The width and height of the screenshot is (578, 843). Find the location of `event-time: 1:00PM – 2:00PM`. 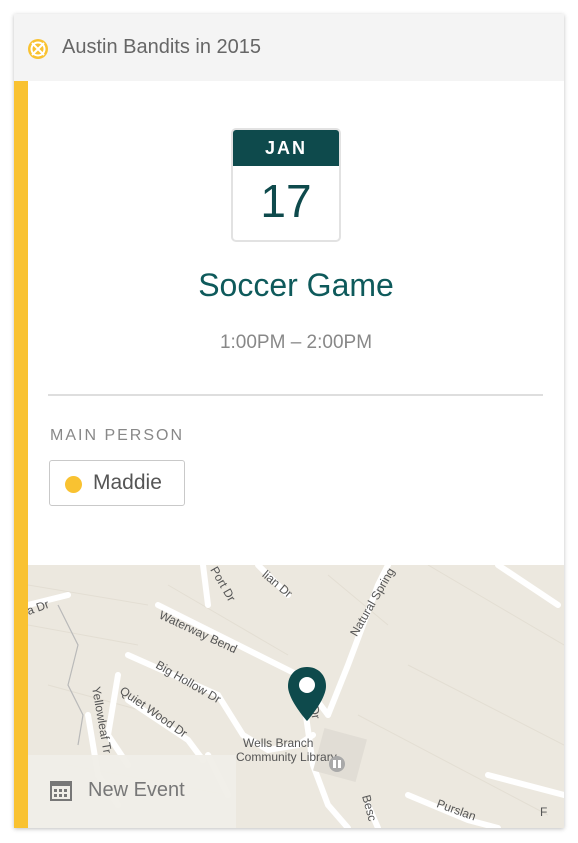

event-time: 1:00PM – 2:00PM is located at coordinates (296, 342).